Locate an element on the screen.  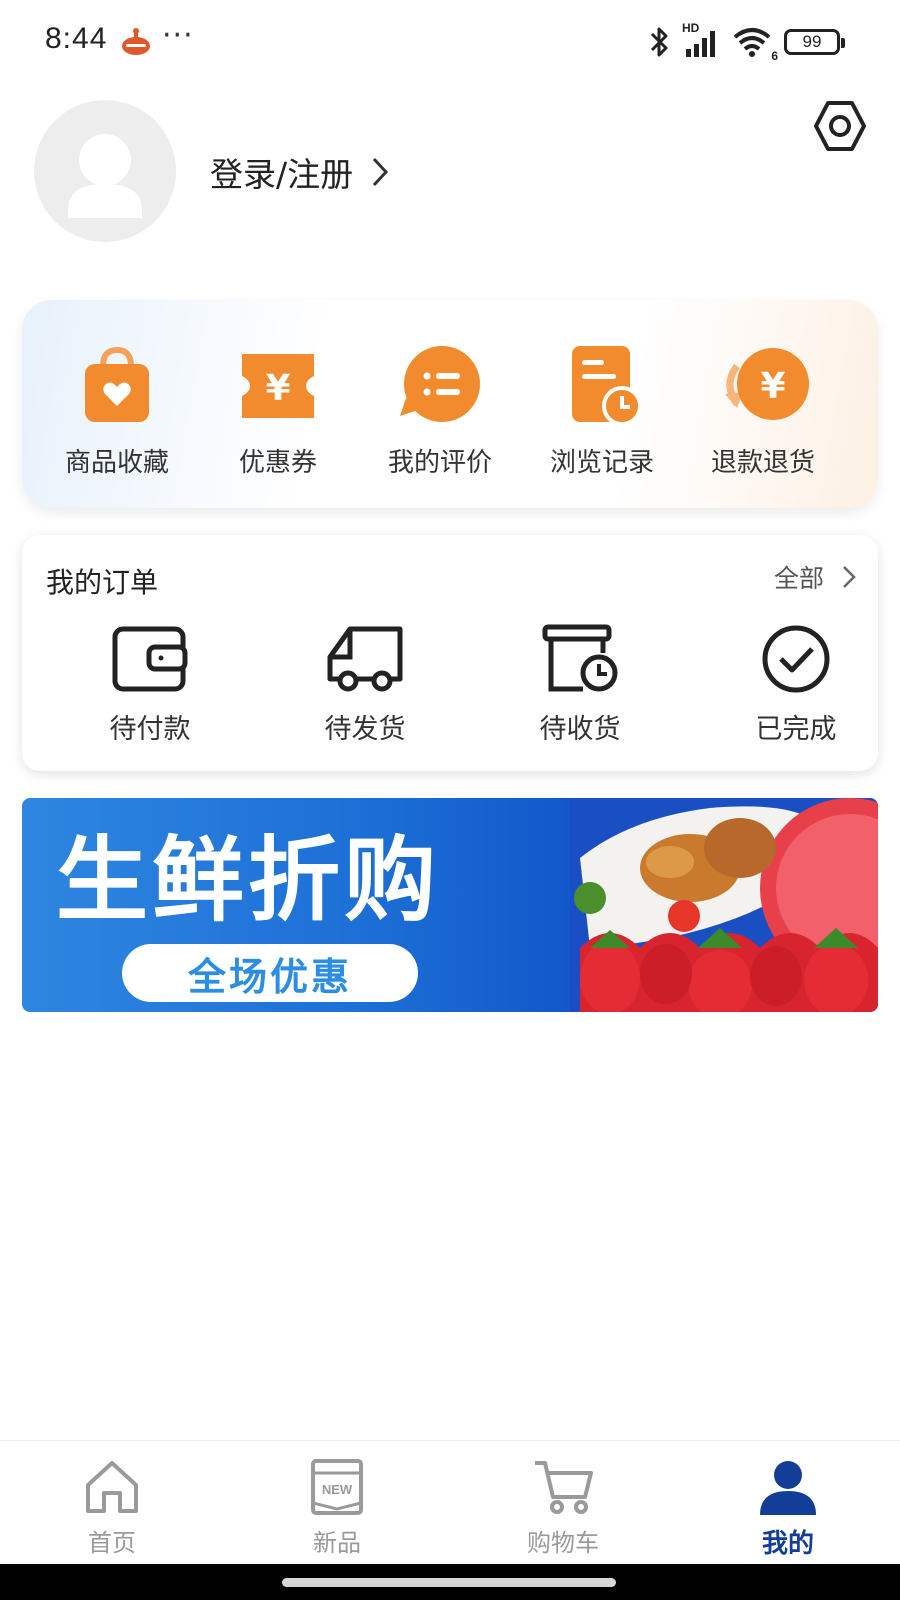
favorites-bag-icon is located at coordinates (117, 384).